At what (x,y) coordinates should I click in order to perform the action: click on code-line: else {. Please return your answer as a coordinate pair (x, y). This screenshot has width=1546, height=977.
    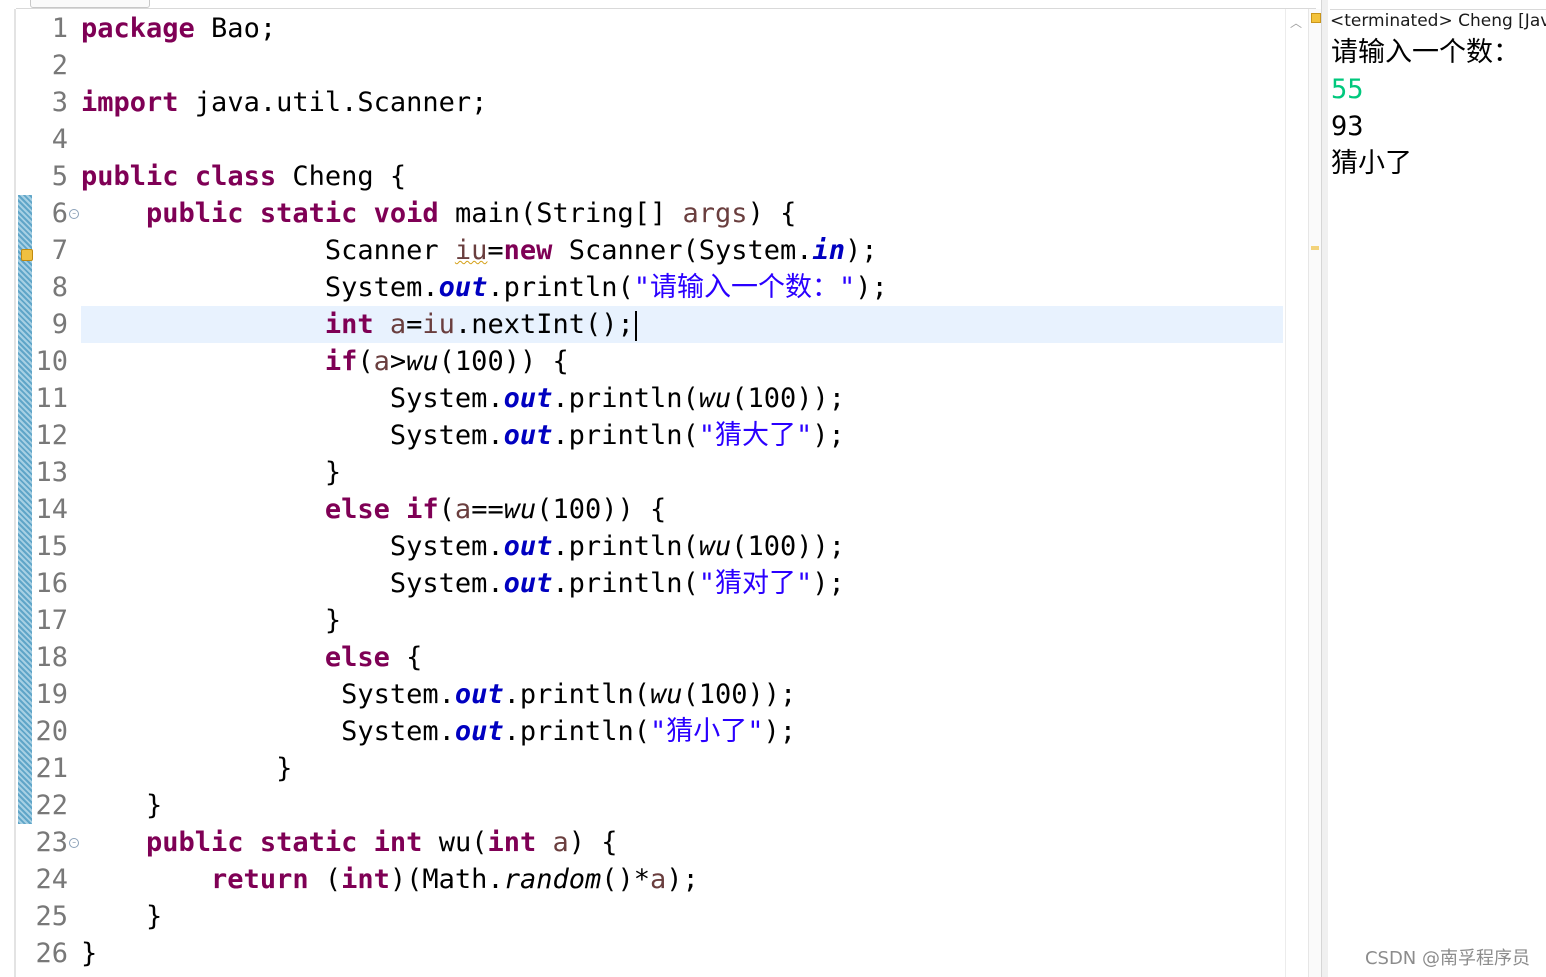
    Looking at the image, I should click on (252, 657).